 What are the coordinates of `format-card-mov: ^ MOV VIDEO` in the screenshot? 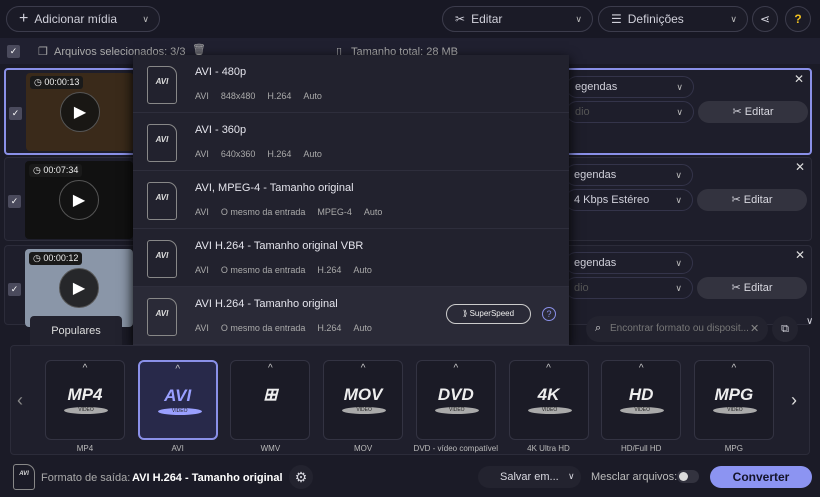 It's located at (363, 400).